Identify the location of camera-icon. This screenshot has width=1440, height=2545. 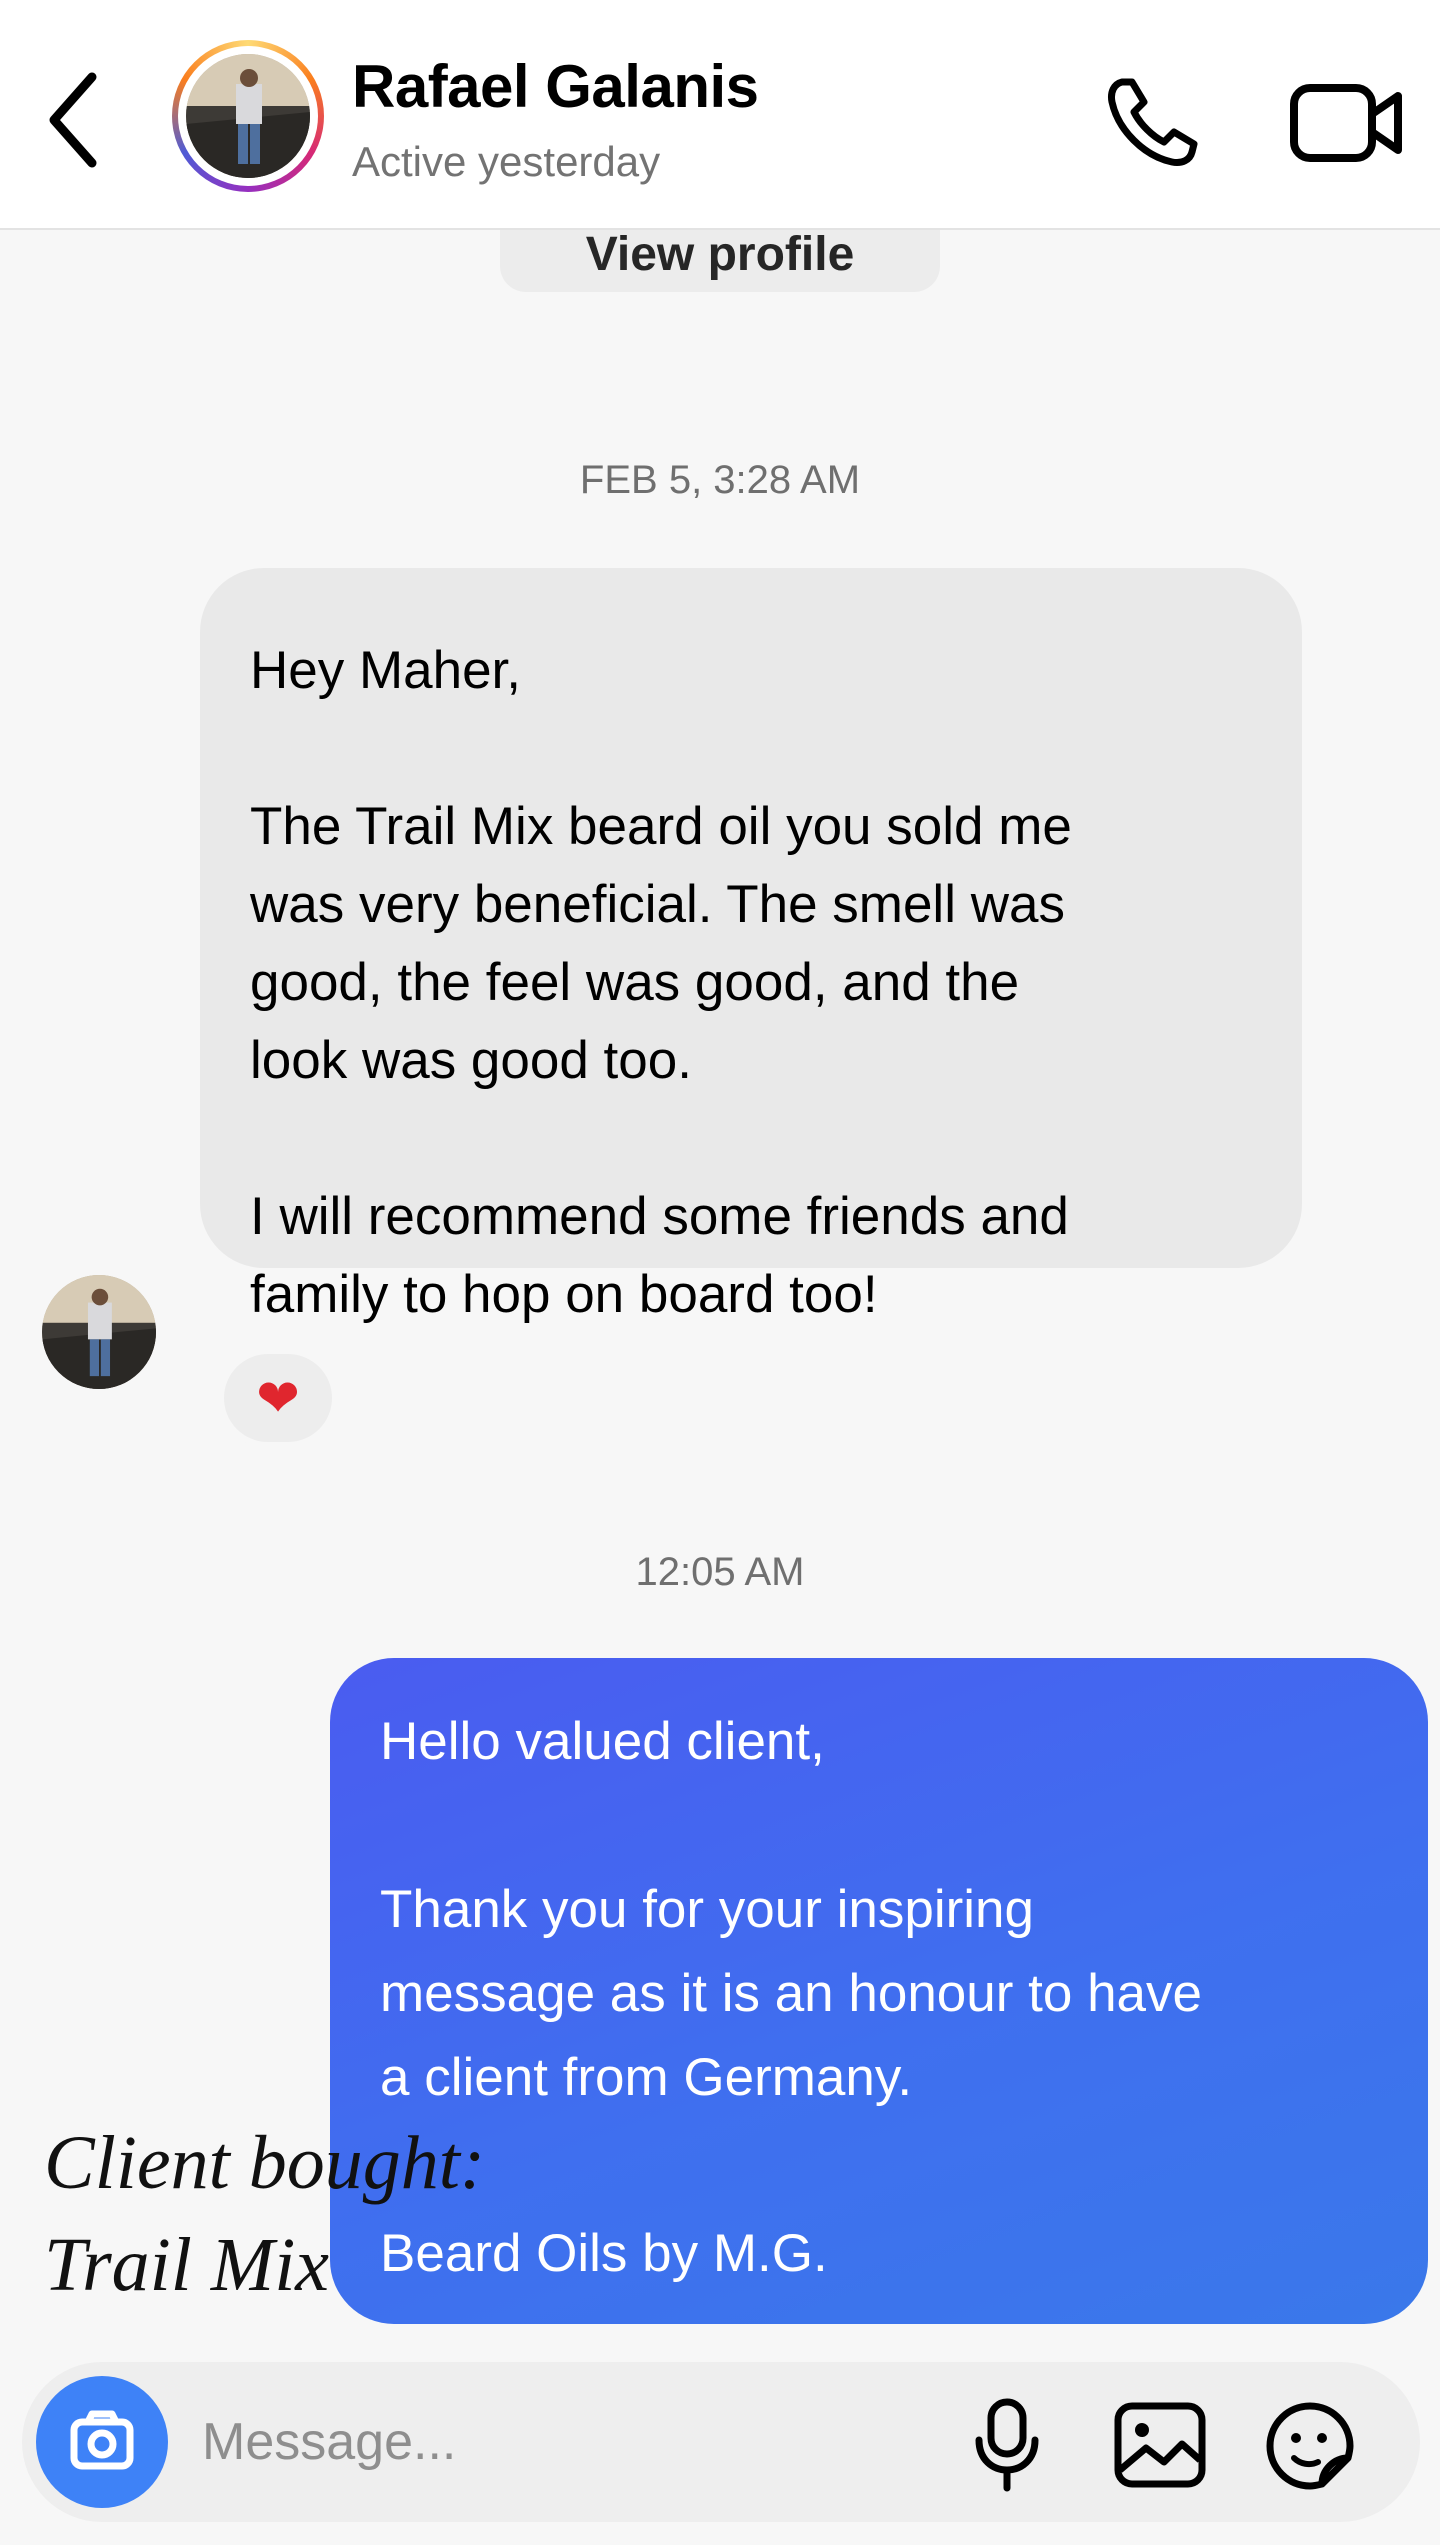
(102, 2440).